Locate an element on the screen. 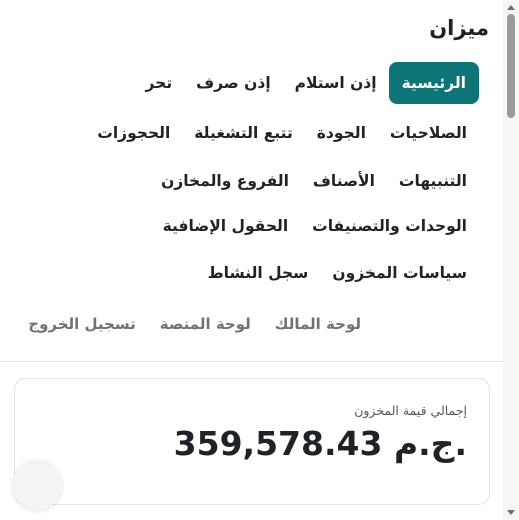 The width and height of the screenshot is (519, 520). nav-row-4: الوحدات والتصنيفات الحقول الإضافية is located at coordinates (315, 226).